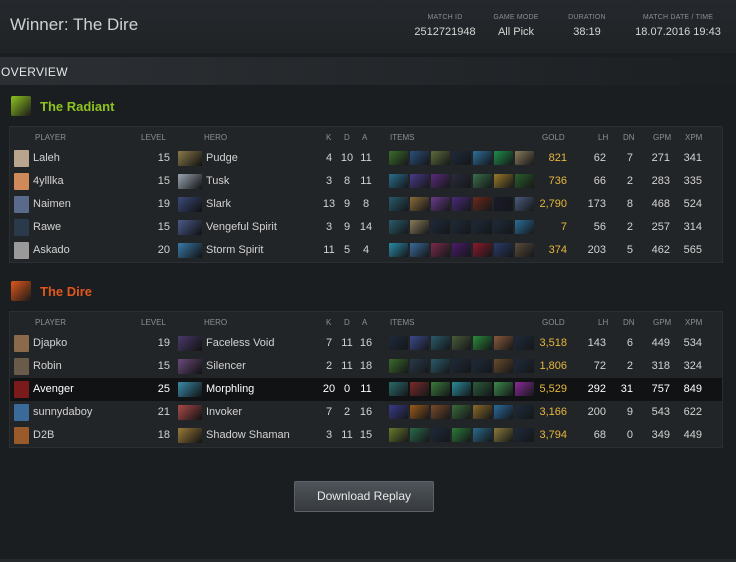 This screenshot has width=736, height=562. I want to click on table-row: Robin 15 Silencer 2 11 18 1,806 72 2 318 324, so click(366, 366).